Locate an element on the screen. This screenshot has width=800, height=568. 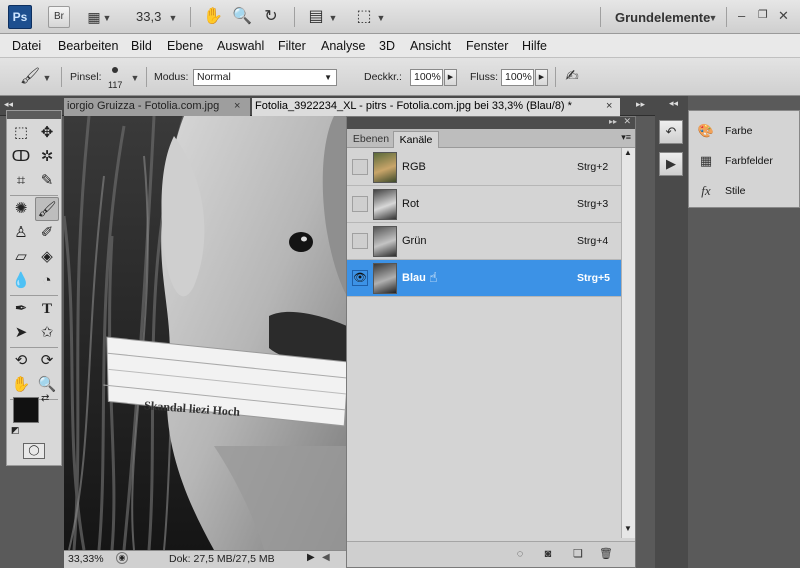
eraser-tool-icon: ▱ is located at coordinates (21, 257).